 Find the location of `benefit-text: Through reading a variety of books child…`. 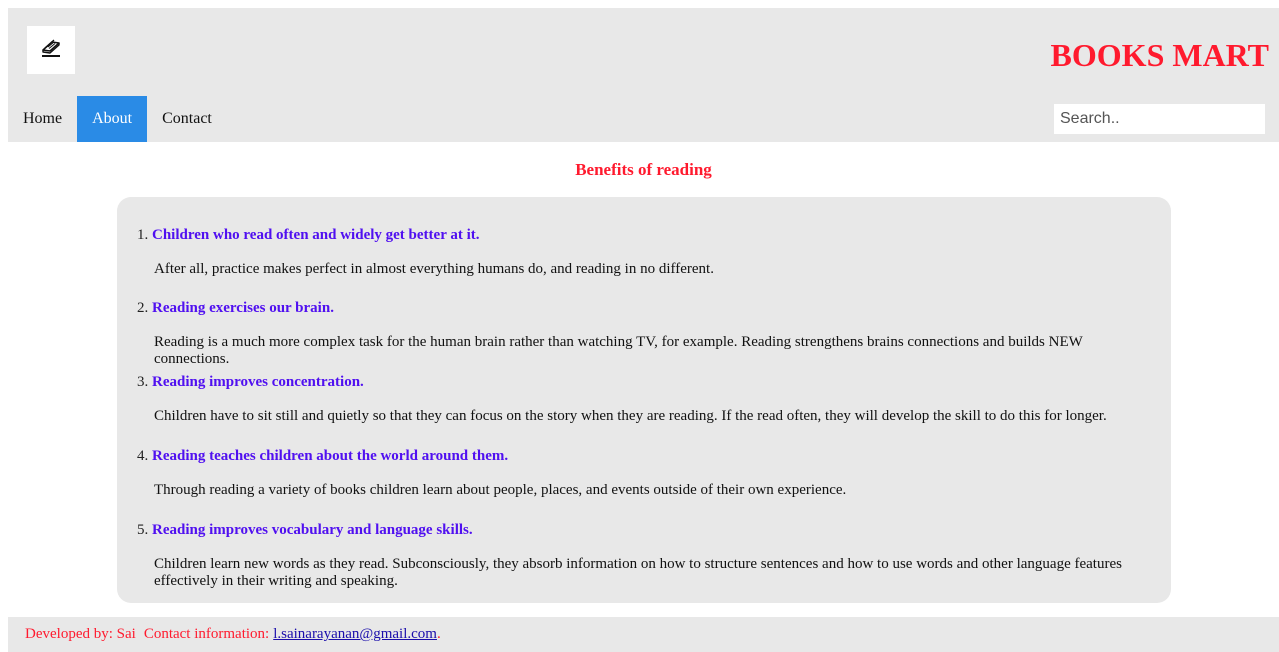

benefit-text: Through reading a variety of books child… is located at coordinates (500, 490).